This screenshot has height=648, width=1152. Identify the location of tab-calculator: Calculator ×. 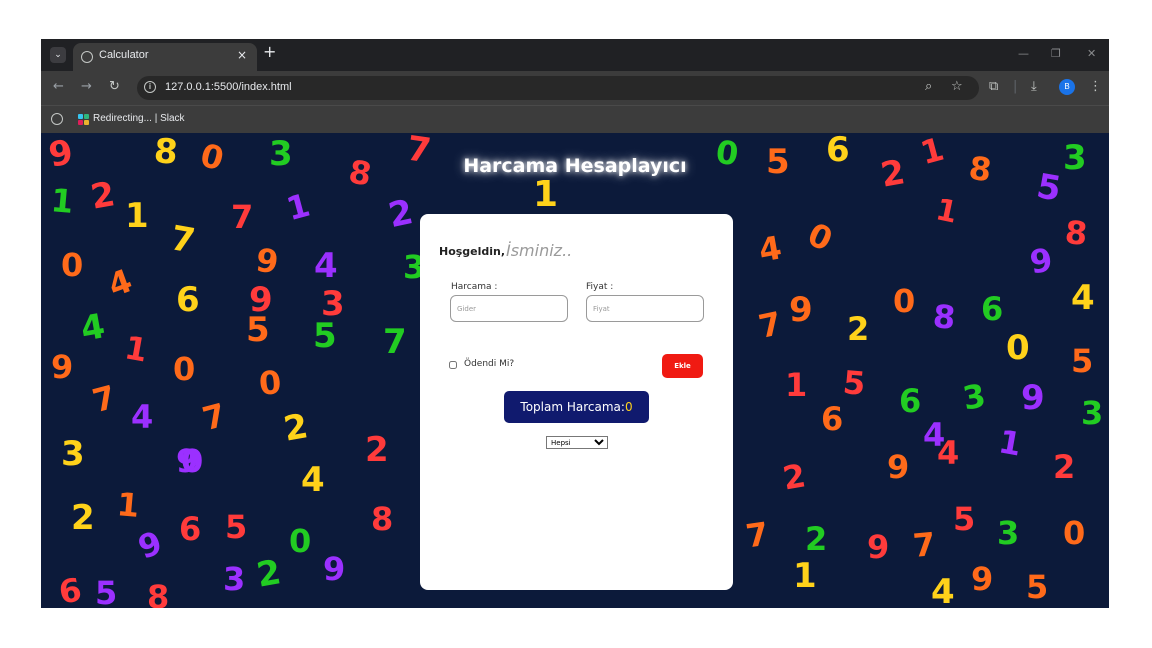
(165, 57).